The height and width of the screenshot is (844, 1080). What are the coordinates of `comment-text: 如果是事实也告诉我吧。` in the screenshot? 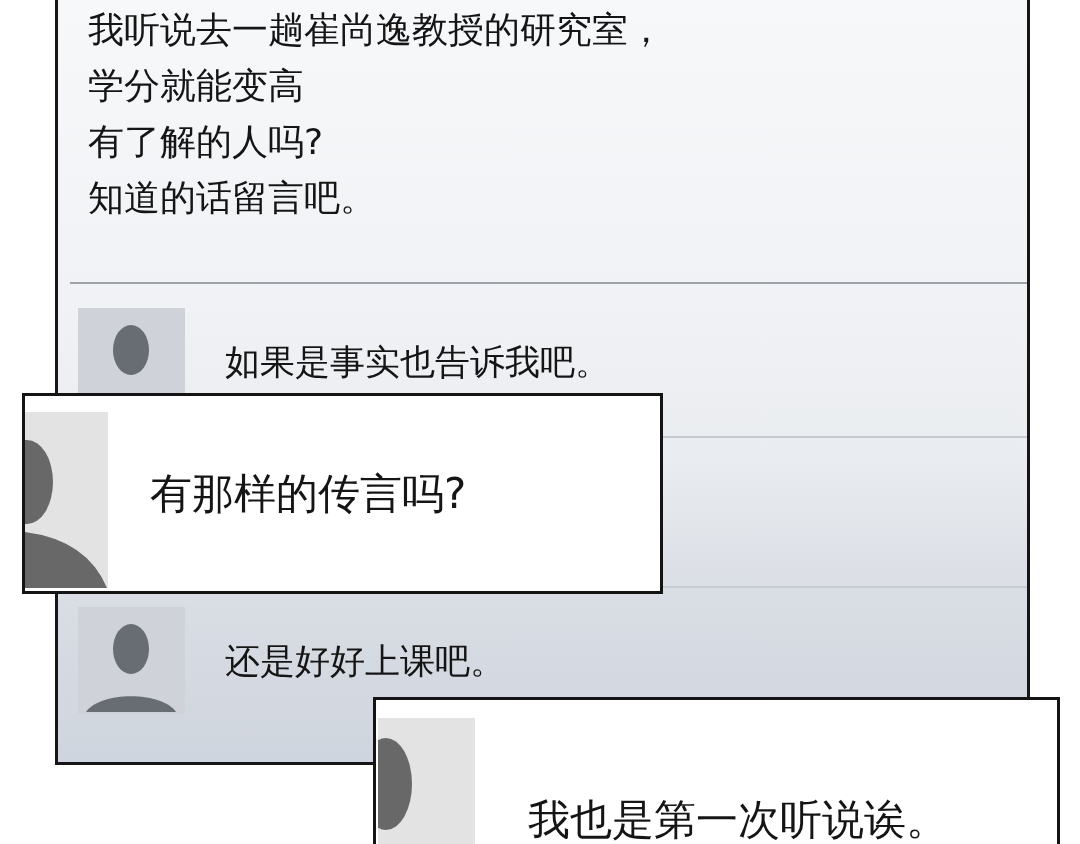 It's located at (417, 362).